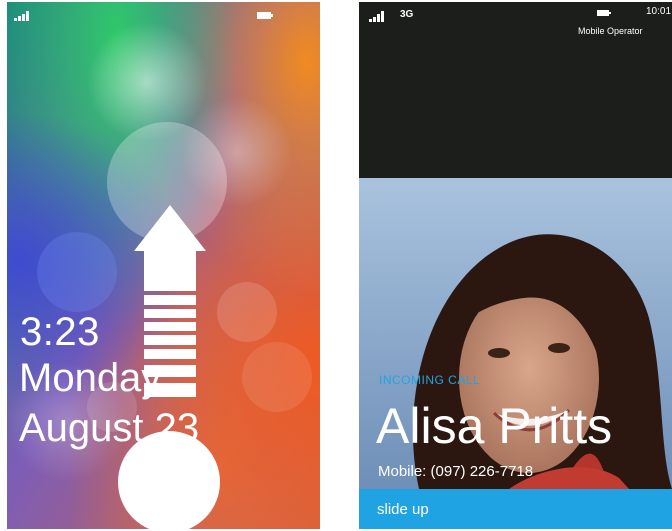  What do you see at coordinates (494, 426) in the screenshot?
I see `caller-name: Alisa Pritts` at bounding box center [494, 426].